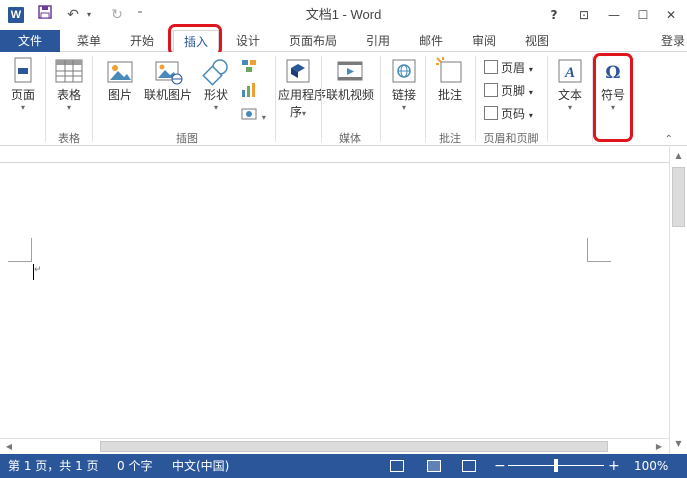 Image resolution: width=687 pixels, height=478 pixels. I want to click on text-button: A 文本 ▾, so click(570, 84).